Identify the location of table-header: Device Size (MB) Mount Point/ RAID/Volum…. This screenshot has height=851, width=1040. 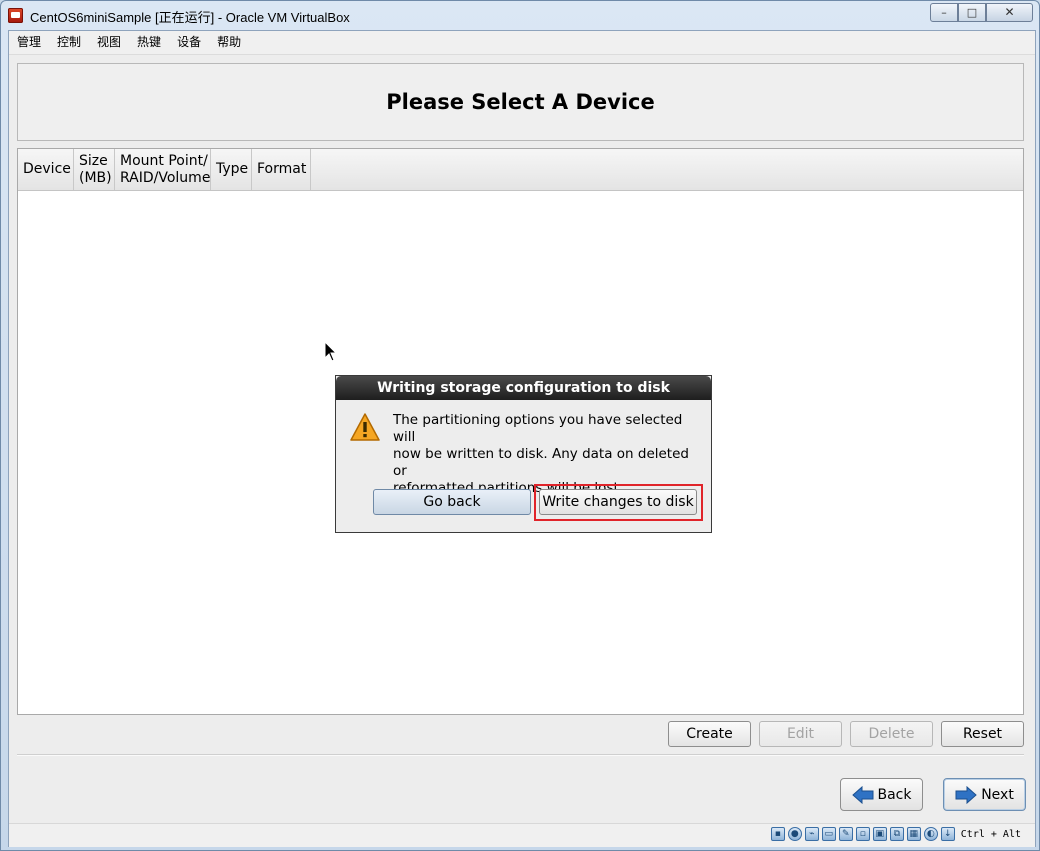
(520, 170).